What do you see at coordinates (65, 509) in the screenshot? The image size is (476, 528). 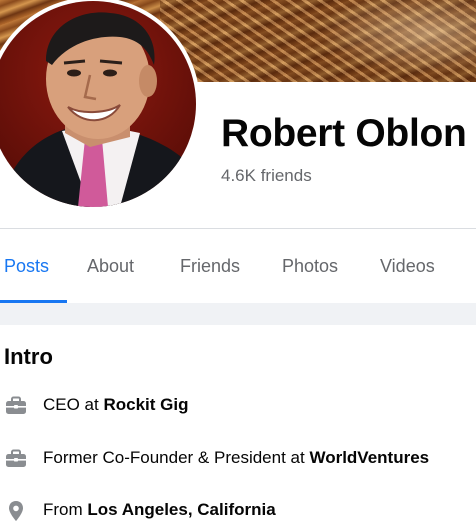 I see `intro-item-prefix: From` at bounding box center [65, 509].